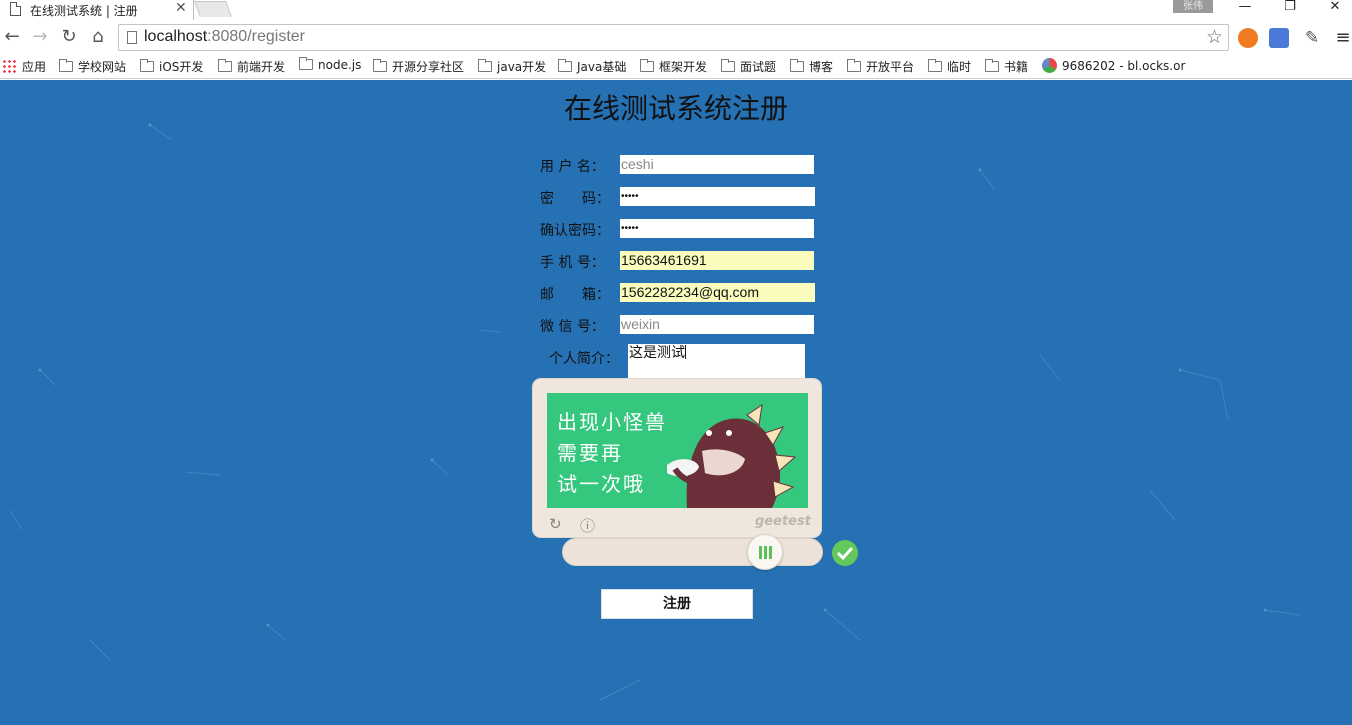 The width and height of the screenshot is (1352, 725). I want to click on restore-icon: ❐, so click(1290, 8).